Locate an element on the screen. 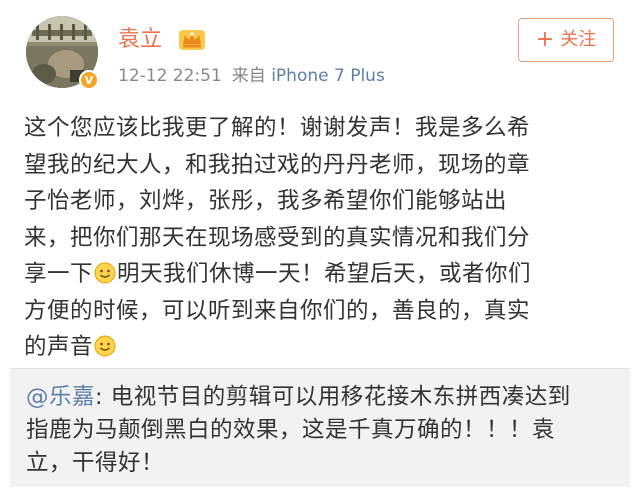 This screenshot has width=640, height=492. post-line: 来，把你们那天在现场感受到的真实情况和我们分 is located at coordinates (277, 237).